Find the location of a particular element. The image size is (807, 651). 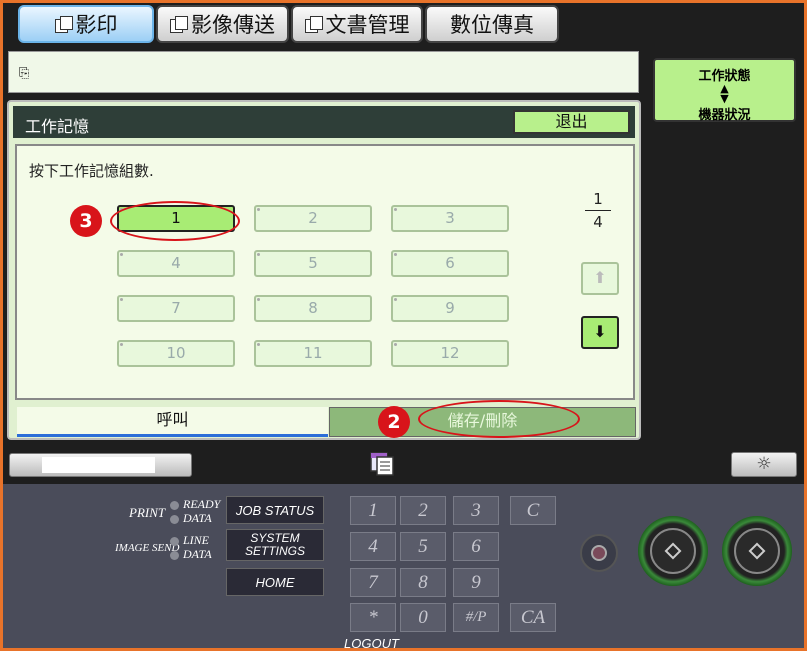

start-bw-inner is located at coordinates (673, 551).